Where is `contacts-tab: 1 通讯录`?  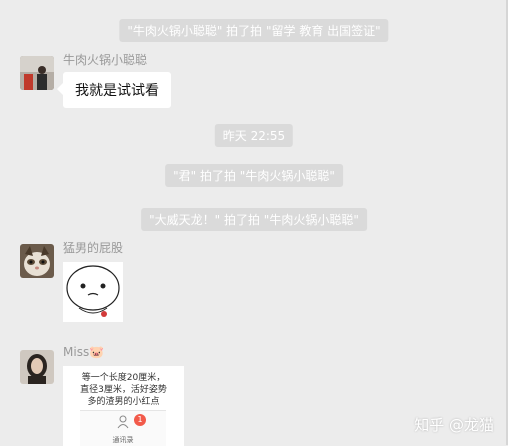
contacts-tab: 1 通讯录 is located at coordinates (123, 428).